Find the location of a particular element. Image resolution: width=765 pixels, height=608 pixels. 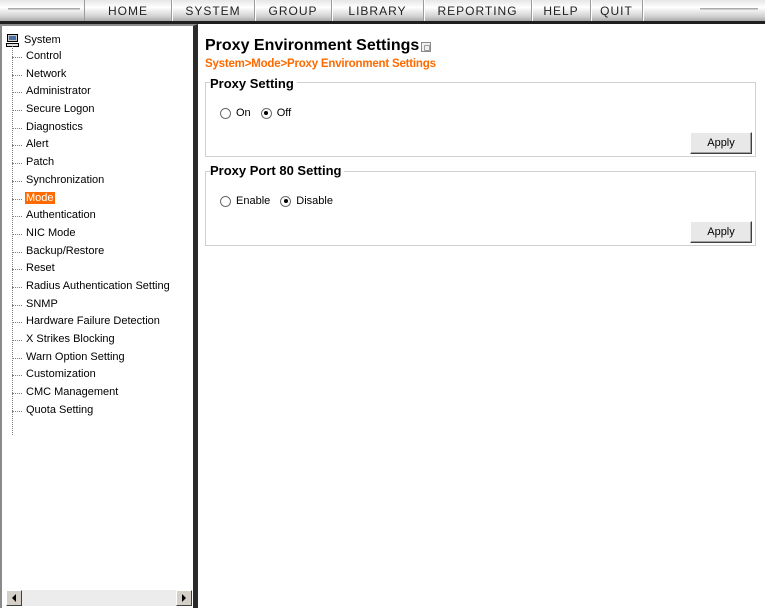

port80-enable-radio is located at coordinates (225, 201).